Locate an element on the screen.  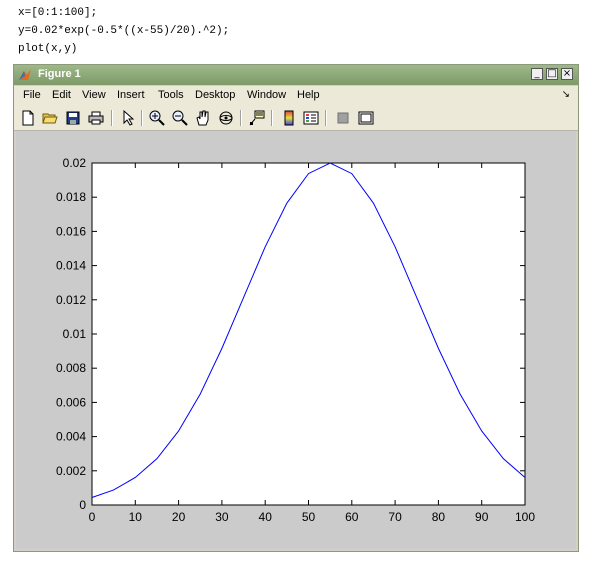
y-tick-label: 0.018 is located at coordinates (71, 197).